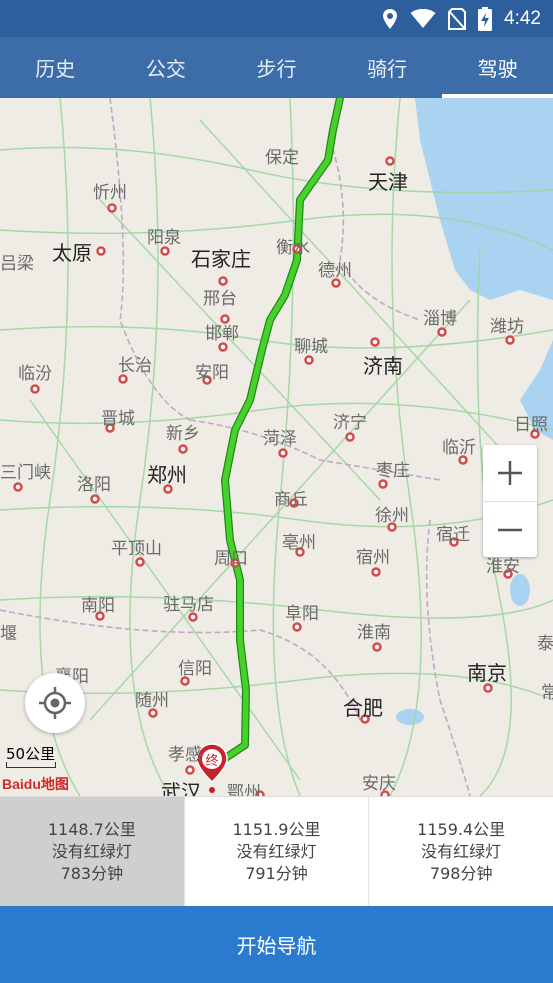  What do you see at coordinates (118, 419) in the screenshot?
I see `city-label: 晋城` at bounding box center [118, 419].